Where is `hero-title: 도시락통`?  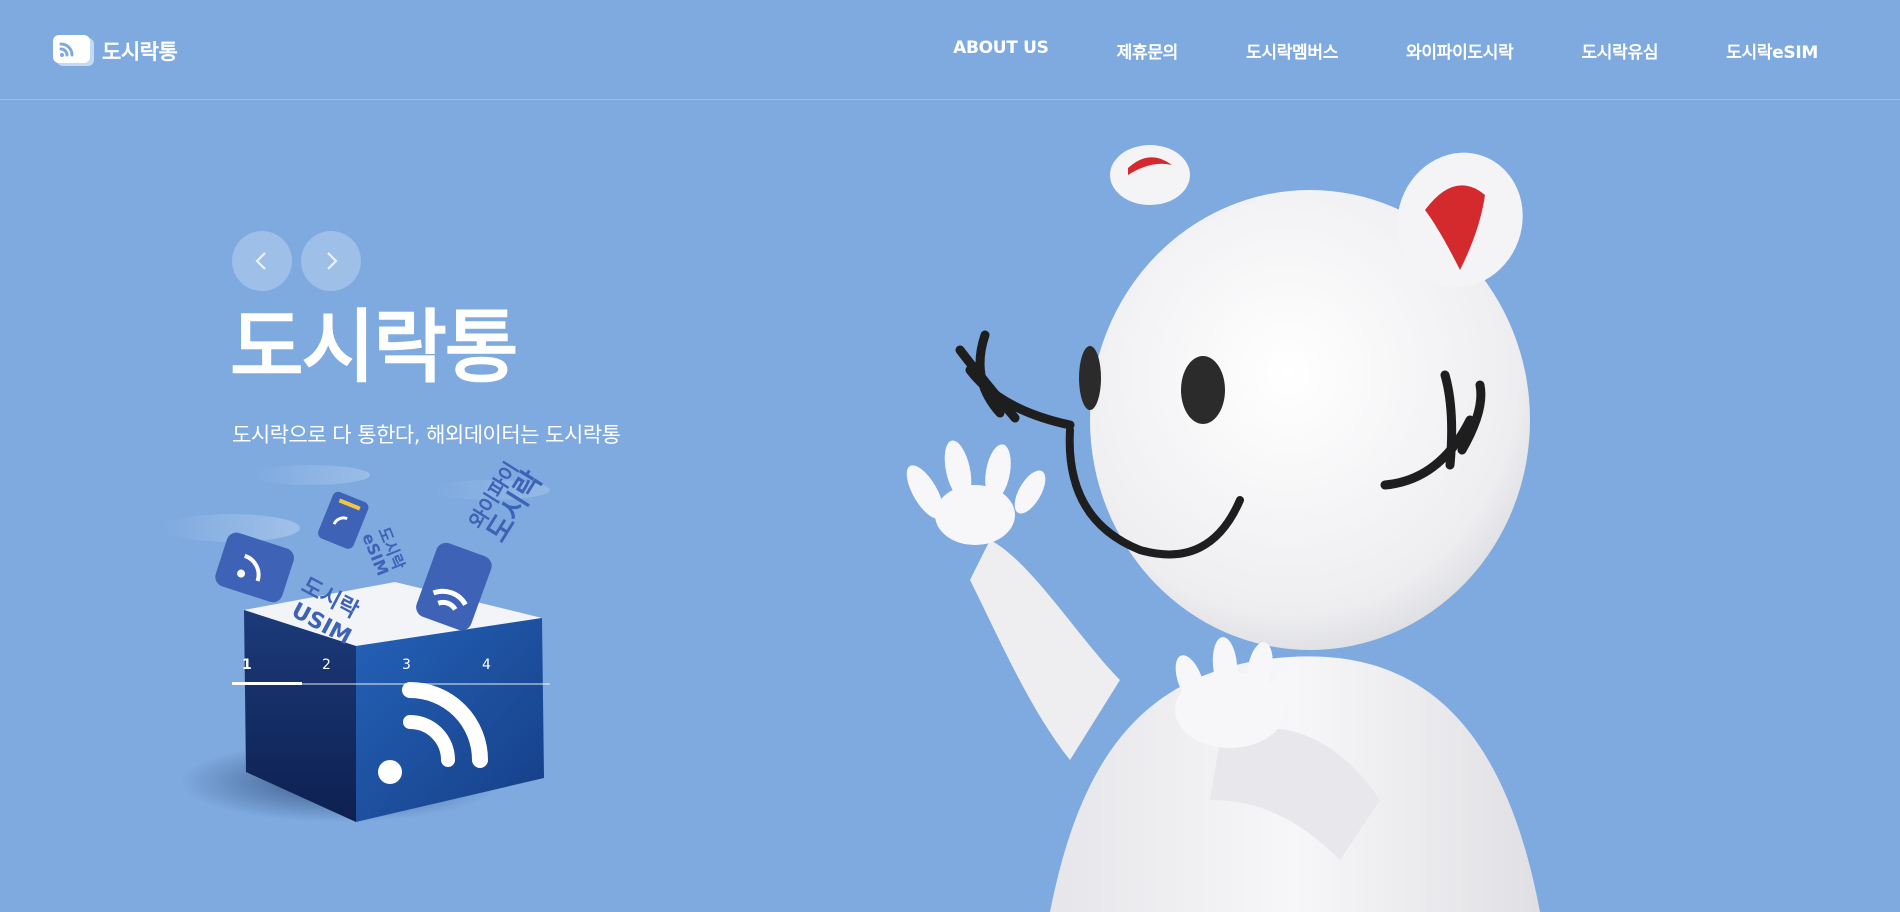
hero-title: 도시락통 is located at coordinates (374, 347).